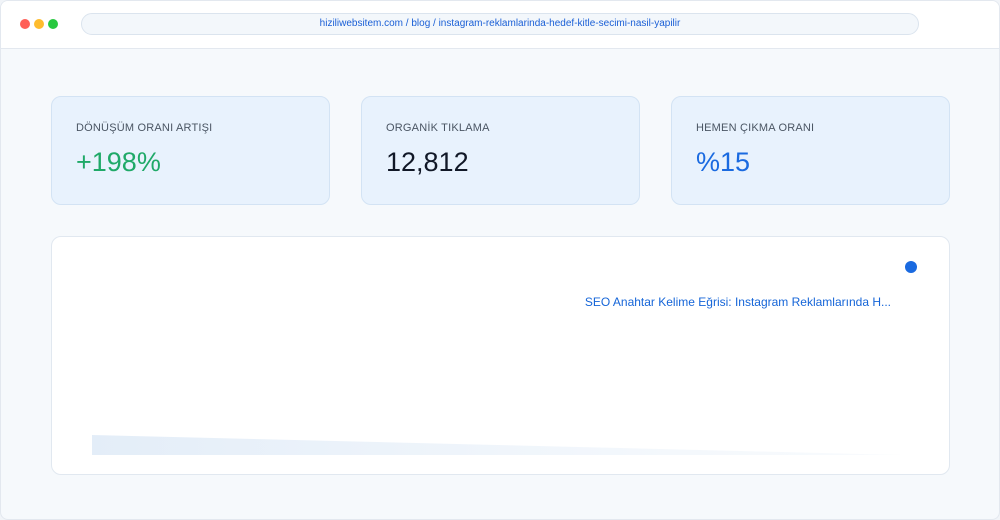  What do you see at coordinates (53, 24) in the screenshot?
I see `maximize-window-button` at bounding box center [53, 24].